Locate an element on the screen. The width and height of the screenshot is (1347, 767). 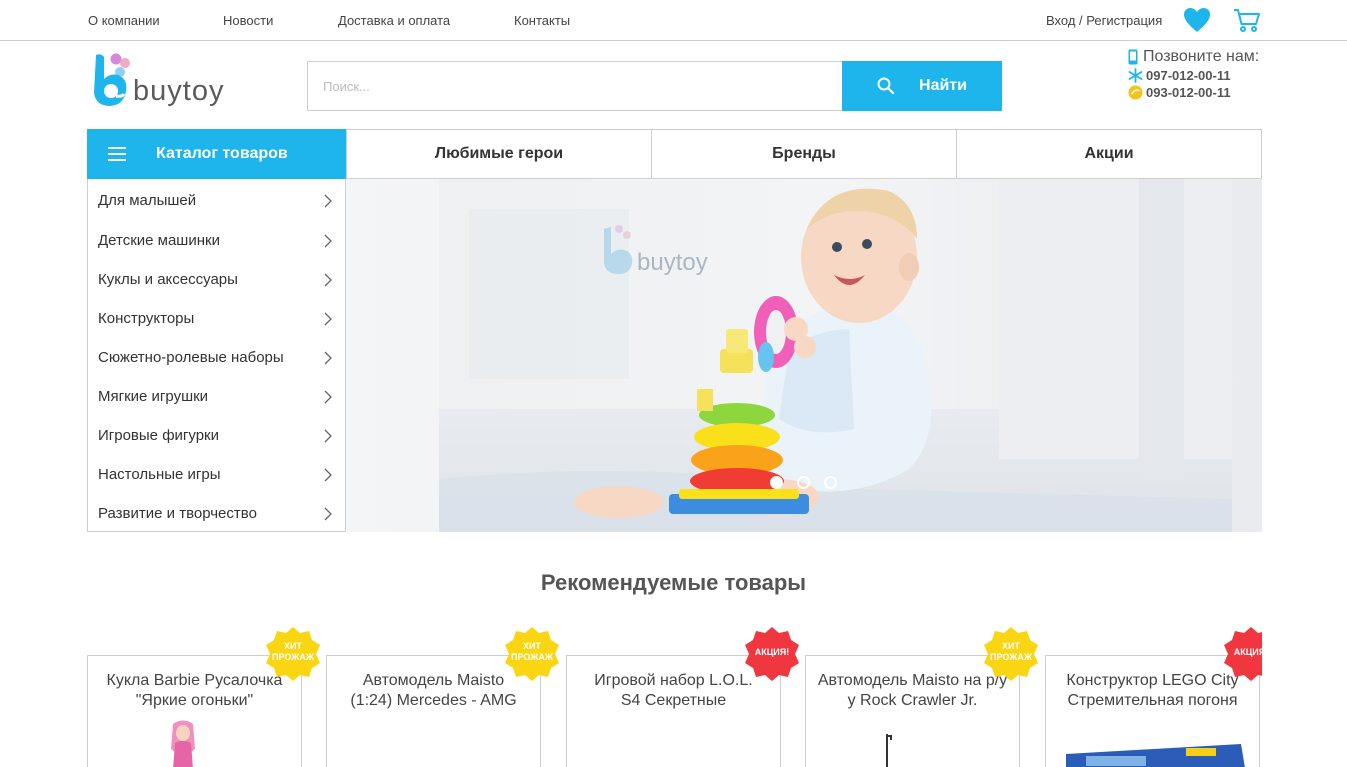
phone-number-2: 093-012-00-11 is located at coordinates (1188, 92).